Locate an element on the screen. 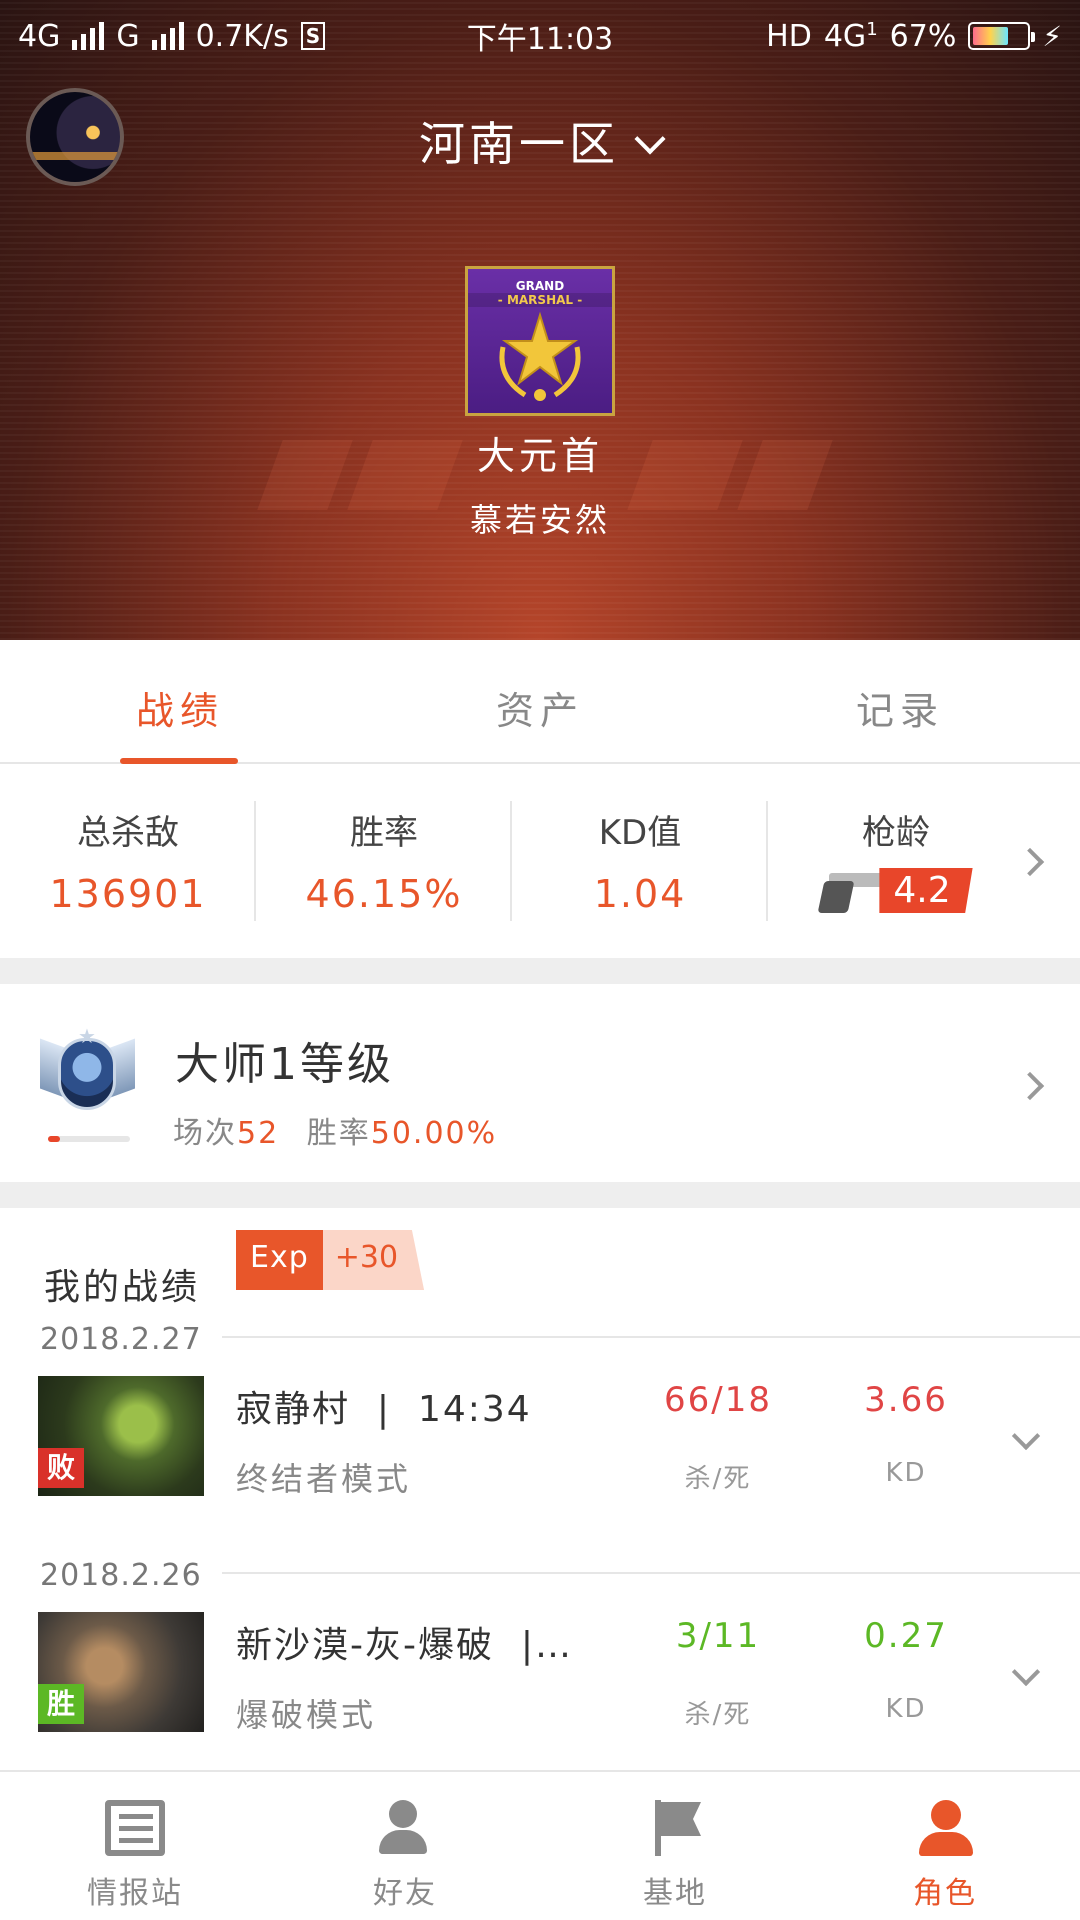 The height and width of the screenshot is (1920, 1080). chevron-right-icon is located at coordinates (1030, 1086).